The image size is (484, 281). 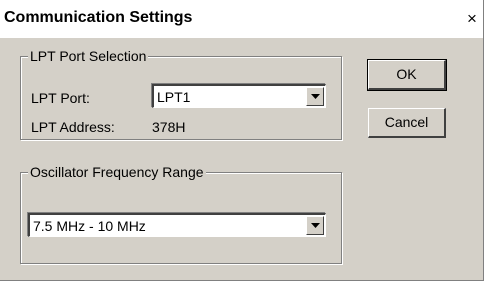 I want to click on oscillator-group-title: Oscillator Frequency Range, so click(x=117, y=172).